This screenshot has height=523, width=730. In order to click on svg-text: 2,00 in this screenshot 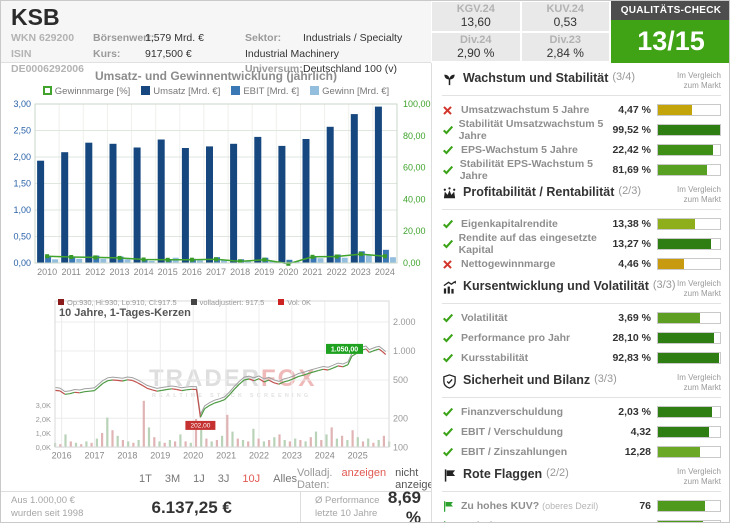, I will do `click(22, 157)`.